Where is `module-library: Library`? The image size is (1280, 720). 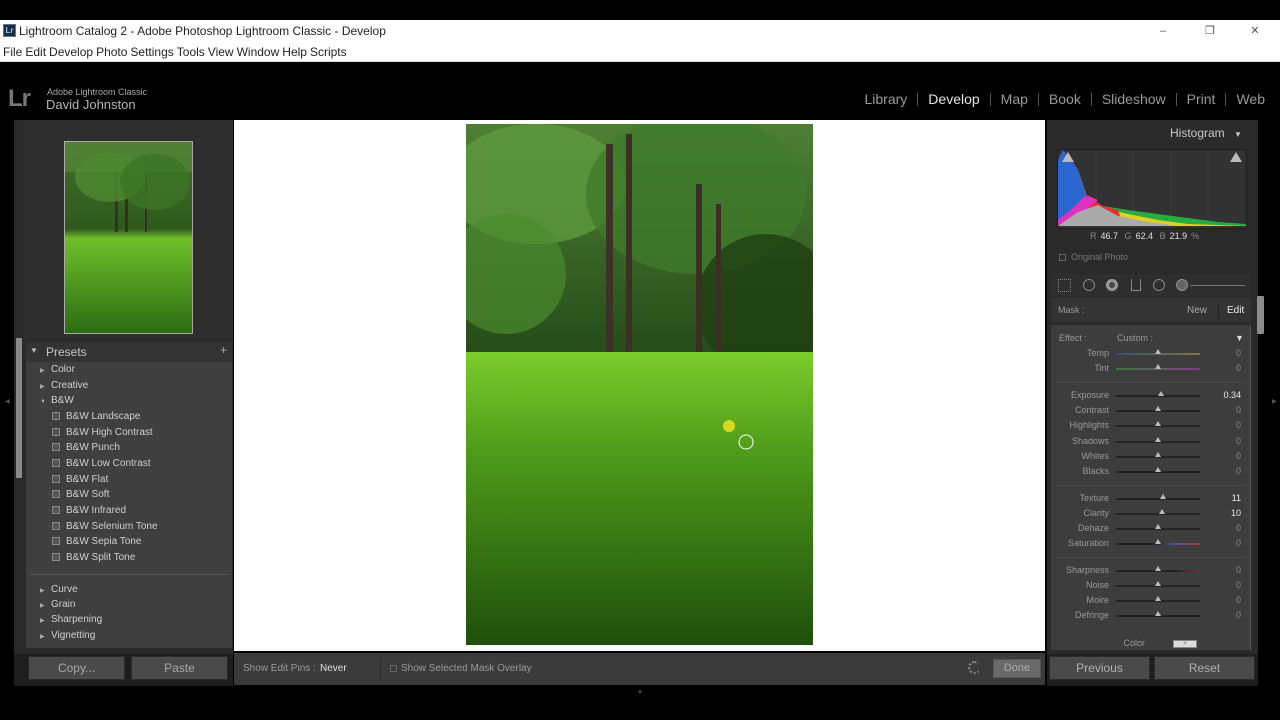 module-library: Library is located at coordinates (886, 99).